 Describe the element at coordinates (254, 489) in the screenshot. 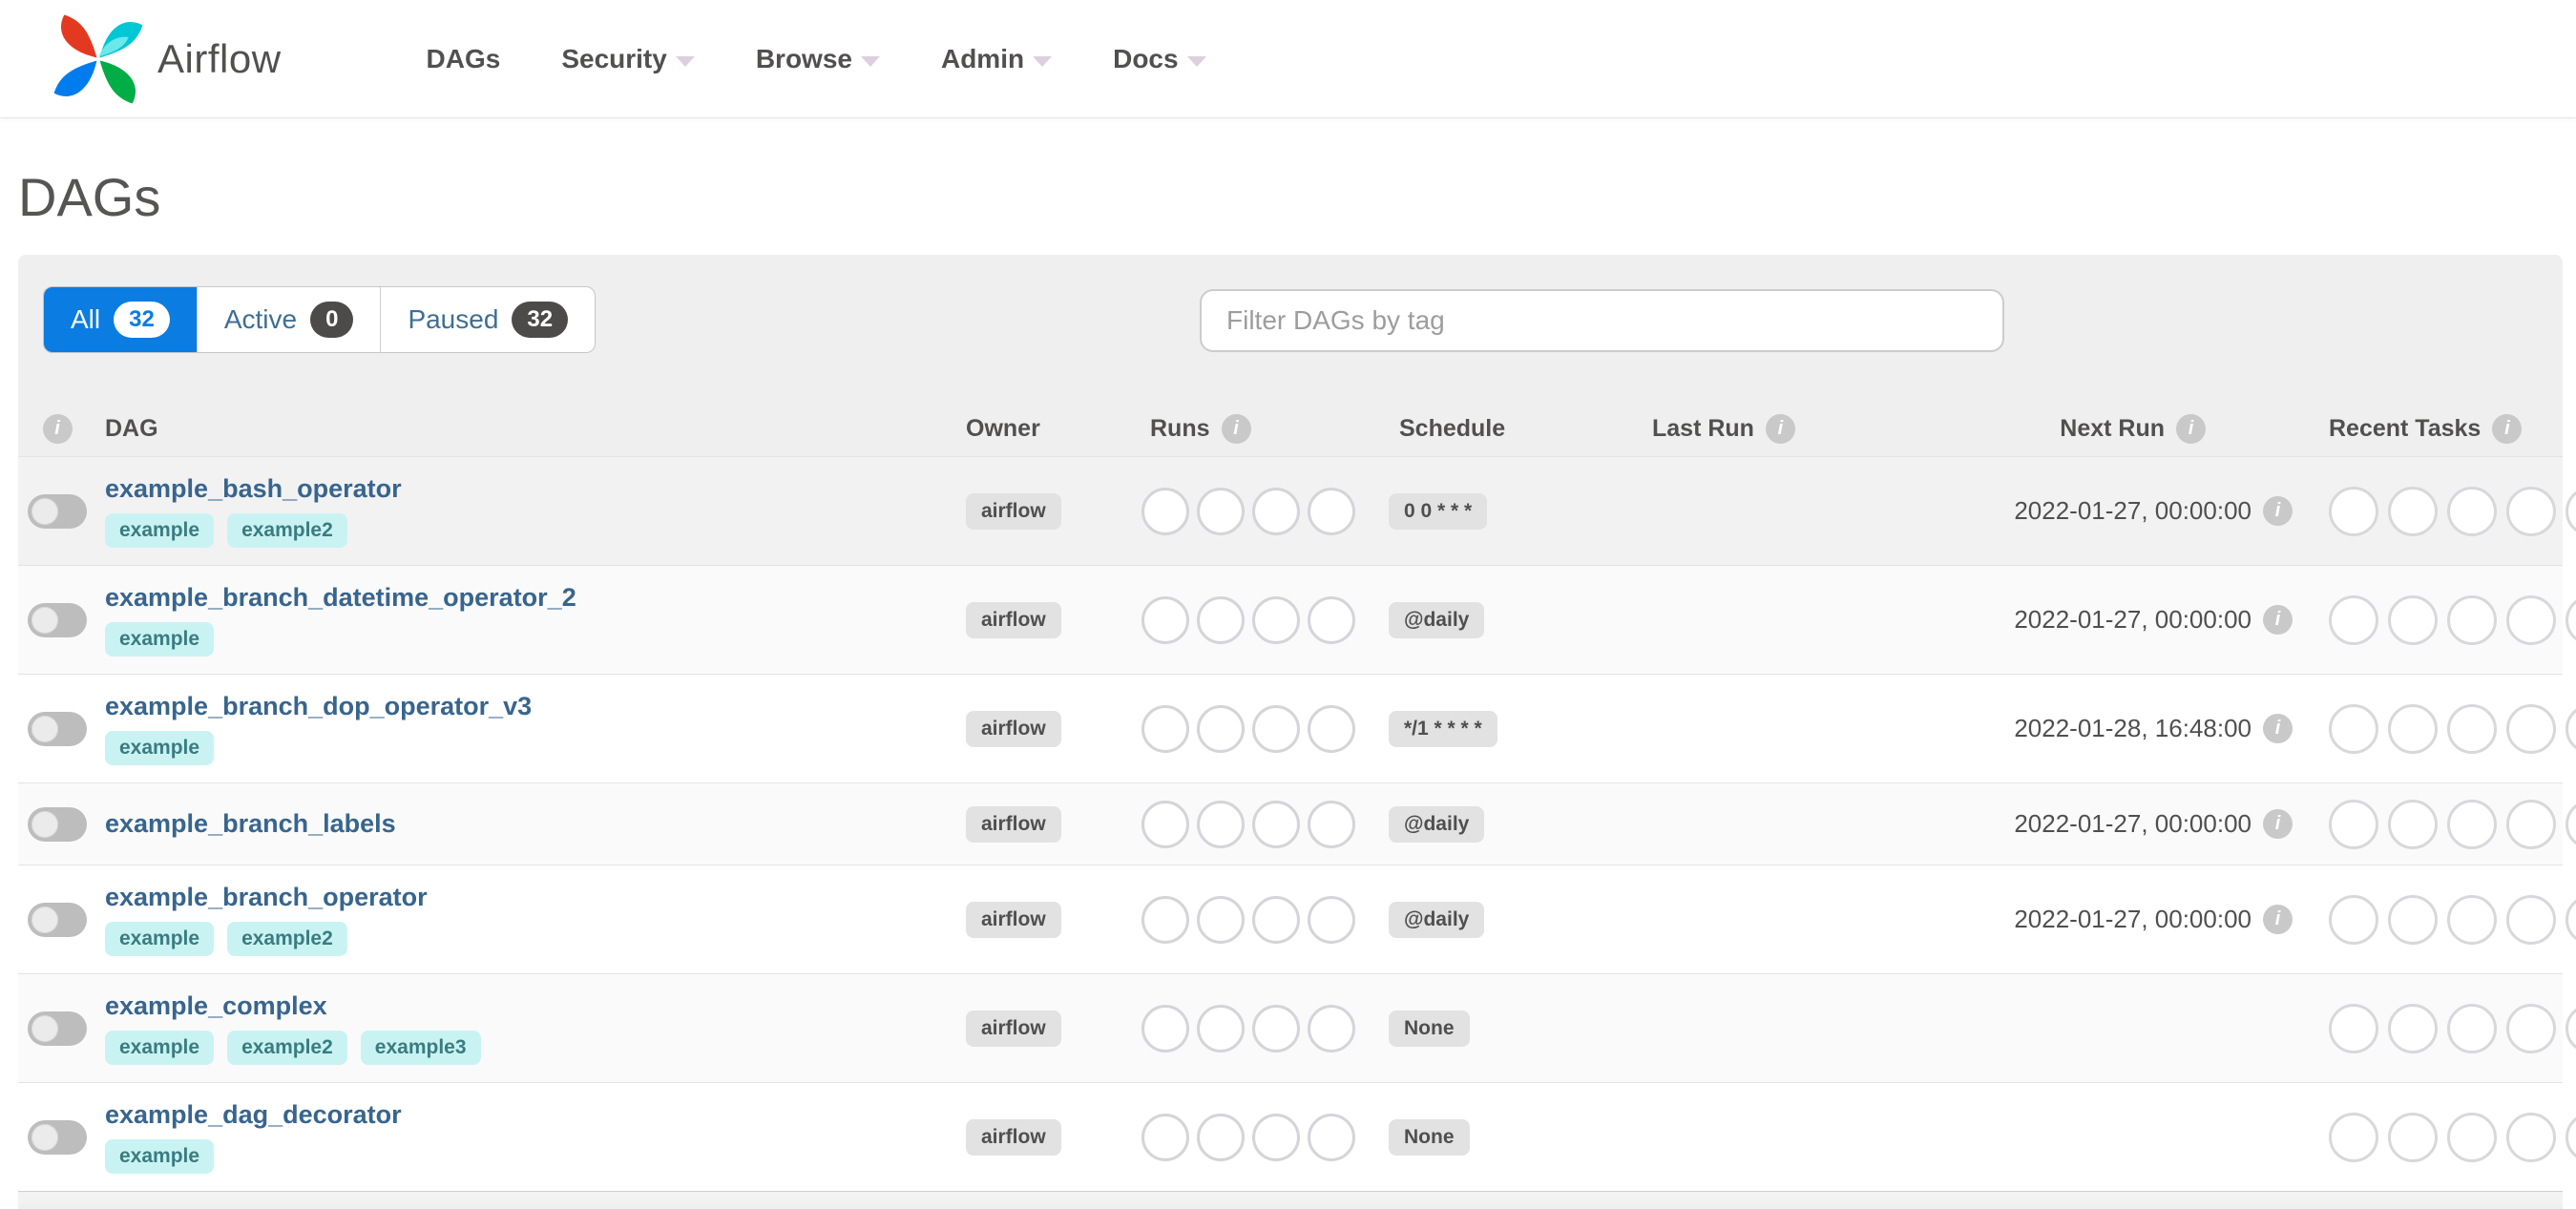

I see `dag-link: example_bash_operator` at that location.